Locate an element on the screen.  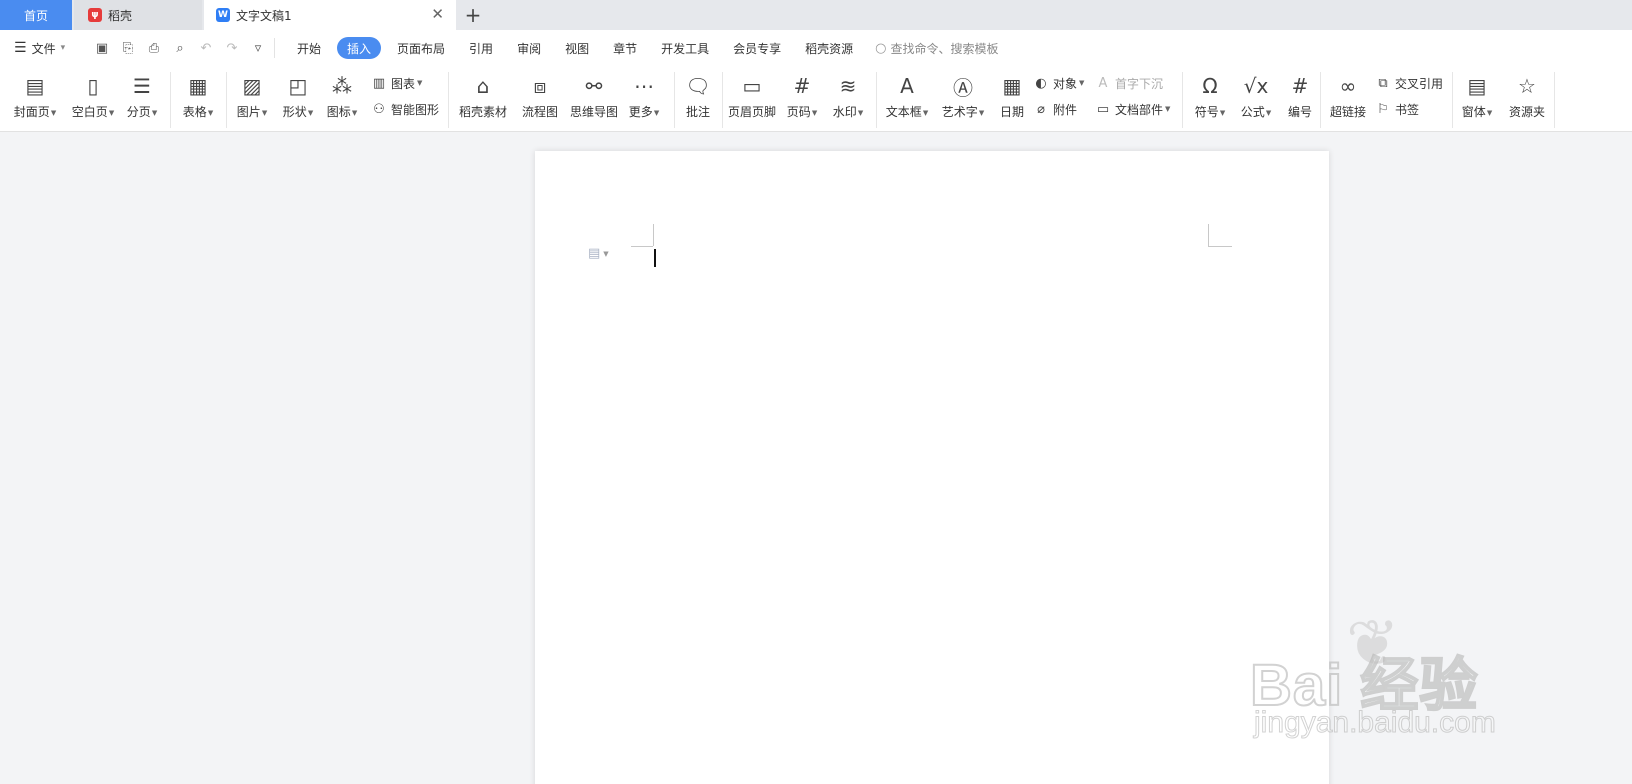
date-button: ▦ 日期 is located at coordinates (1012, 99).